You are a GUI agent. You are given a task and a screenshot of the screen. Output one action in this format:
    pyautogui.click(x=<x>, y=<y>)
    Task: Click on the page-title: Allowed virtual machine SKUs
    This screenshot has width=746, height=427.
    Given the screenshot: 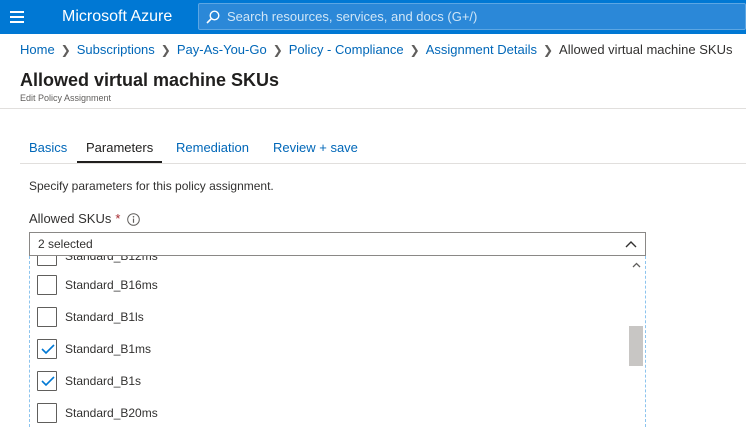 What is the action you would take?
    pyautogui.click(x=150, y=80)
    